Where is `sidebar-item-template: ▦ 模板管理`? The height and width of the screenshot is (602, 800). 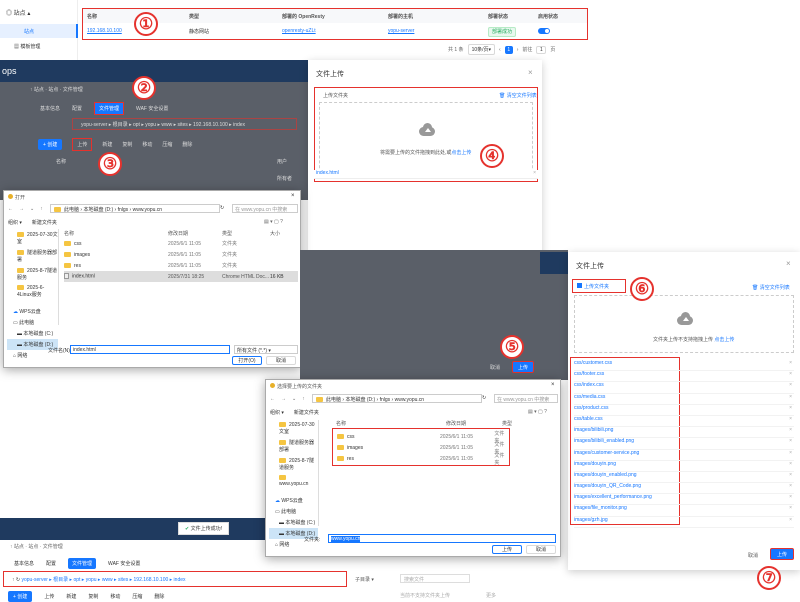
sidebar-item-template: ▦ 模板管理 is located at coordinates (27, 46).